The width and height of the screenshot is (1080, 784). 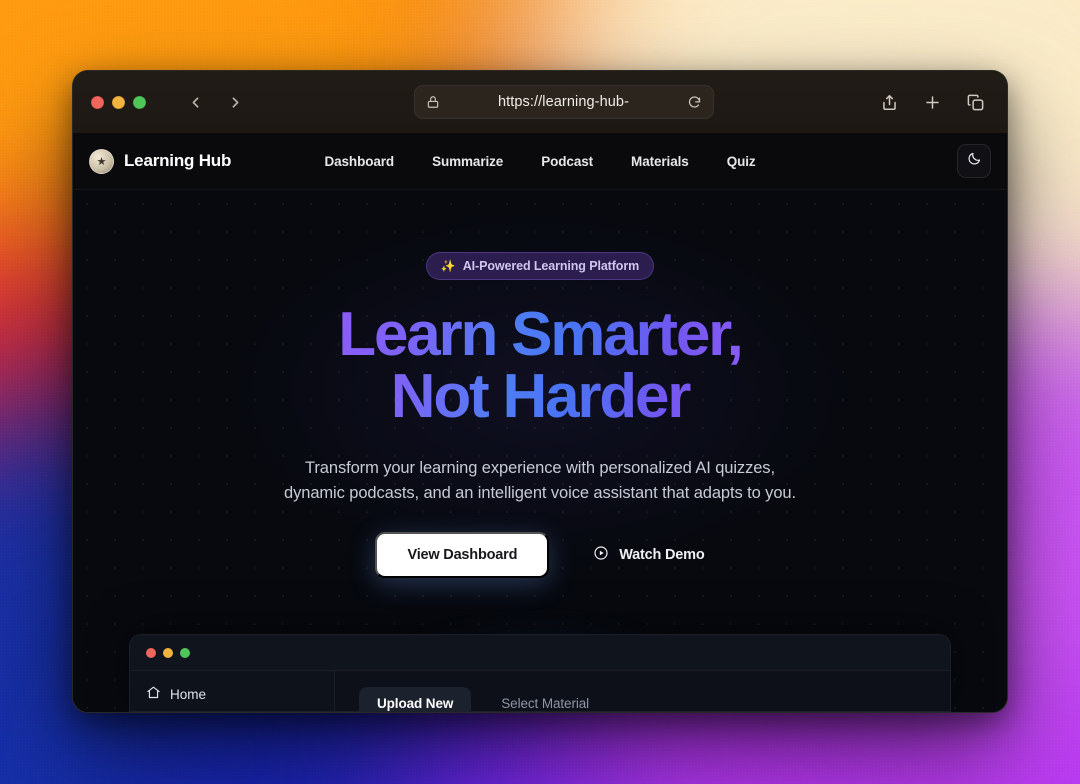 I want to click on minimize-window-button, so click(x=118, y=102).